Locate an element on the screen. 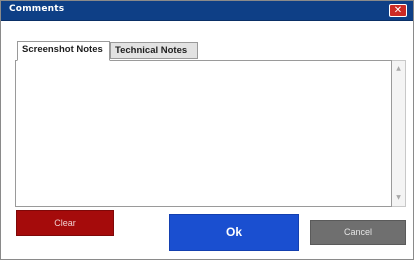 This screenshot has height=260, width=414. scroll-up-icon: ▲ is located at coordinates (398, 69).